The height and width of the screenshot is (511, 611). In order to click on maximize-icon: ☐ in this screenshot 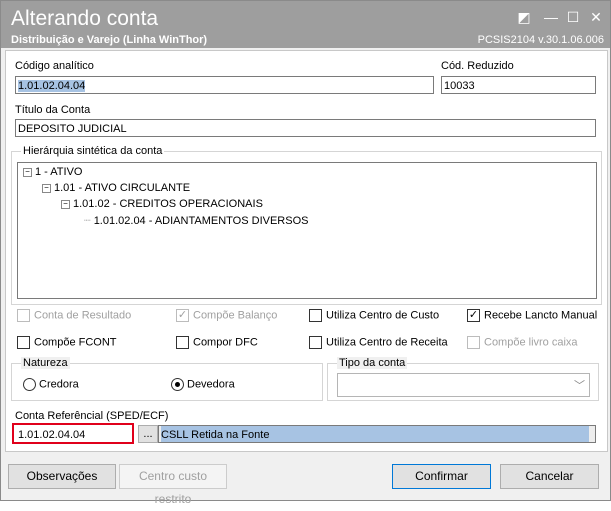, I will do `click(573, 17)`.